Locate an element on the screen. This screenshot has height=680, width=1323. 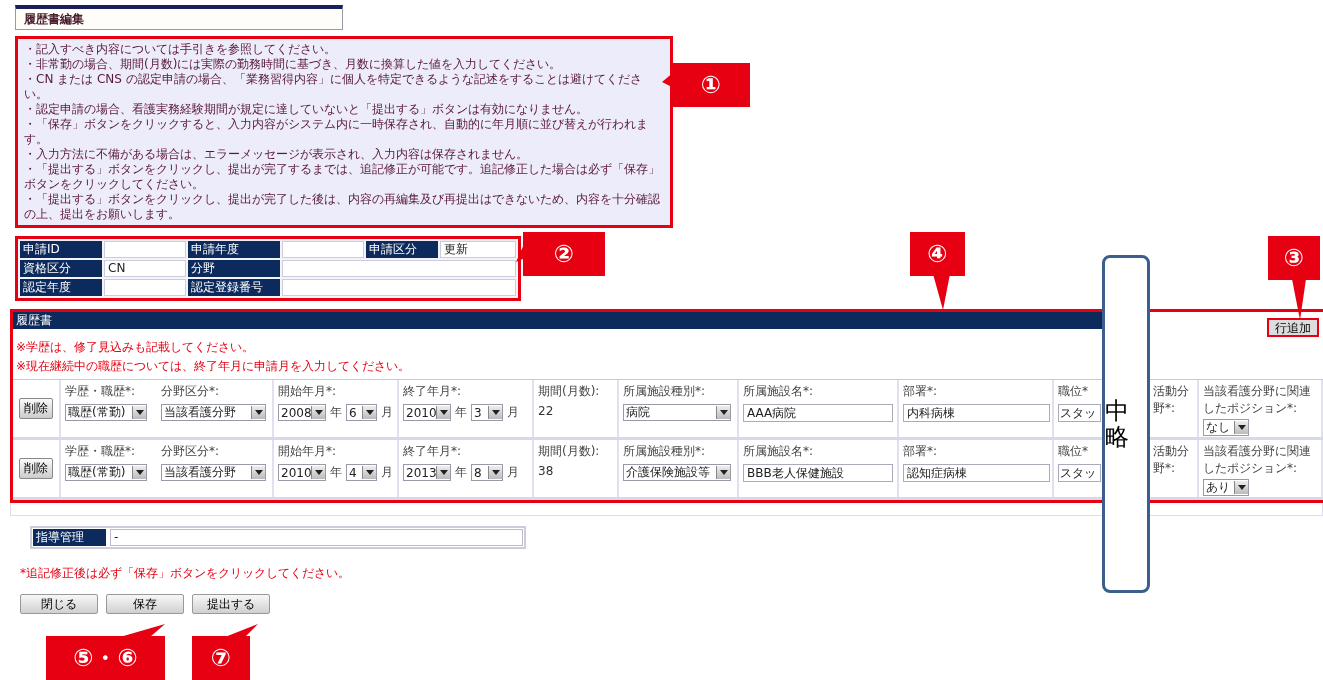
info-label: 認定登録番号 is located at coordinates (234, 287).